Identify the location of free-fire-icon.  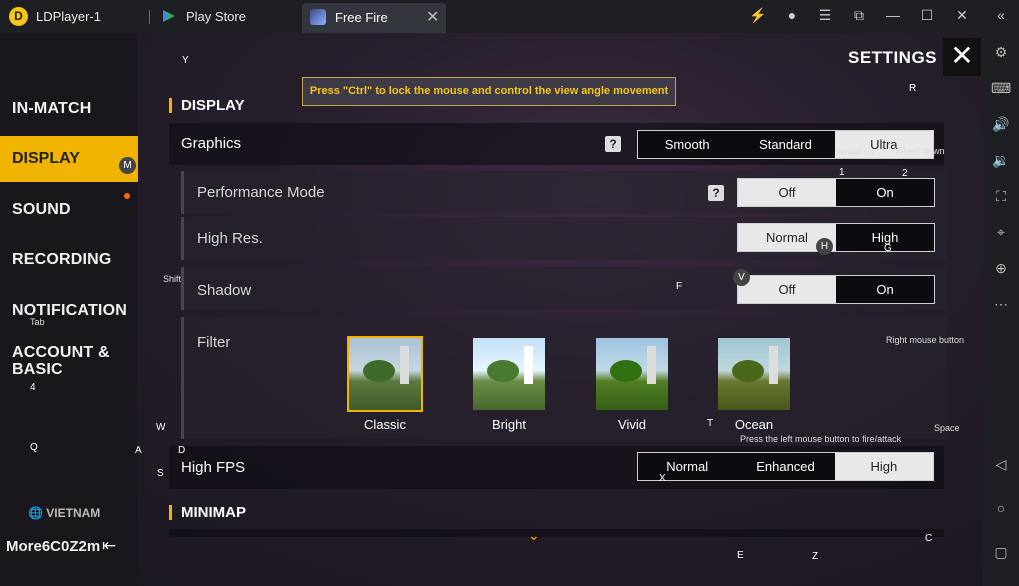
(318, 17).